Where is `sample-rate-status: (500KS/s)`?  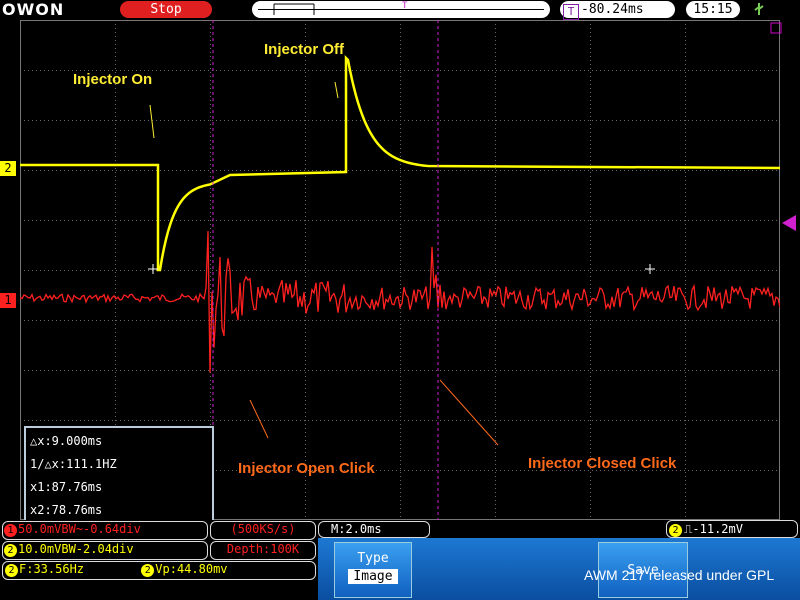 sample-rate-status: (500KS/s) is located at coordinates (263, 530).